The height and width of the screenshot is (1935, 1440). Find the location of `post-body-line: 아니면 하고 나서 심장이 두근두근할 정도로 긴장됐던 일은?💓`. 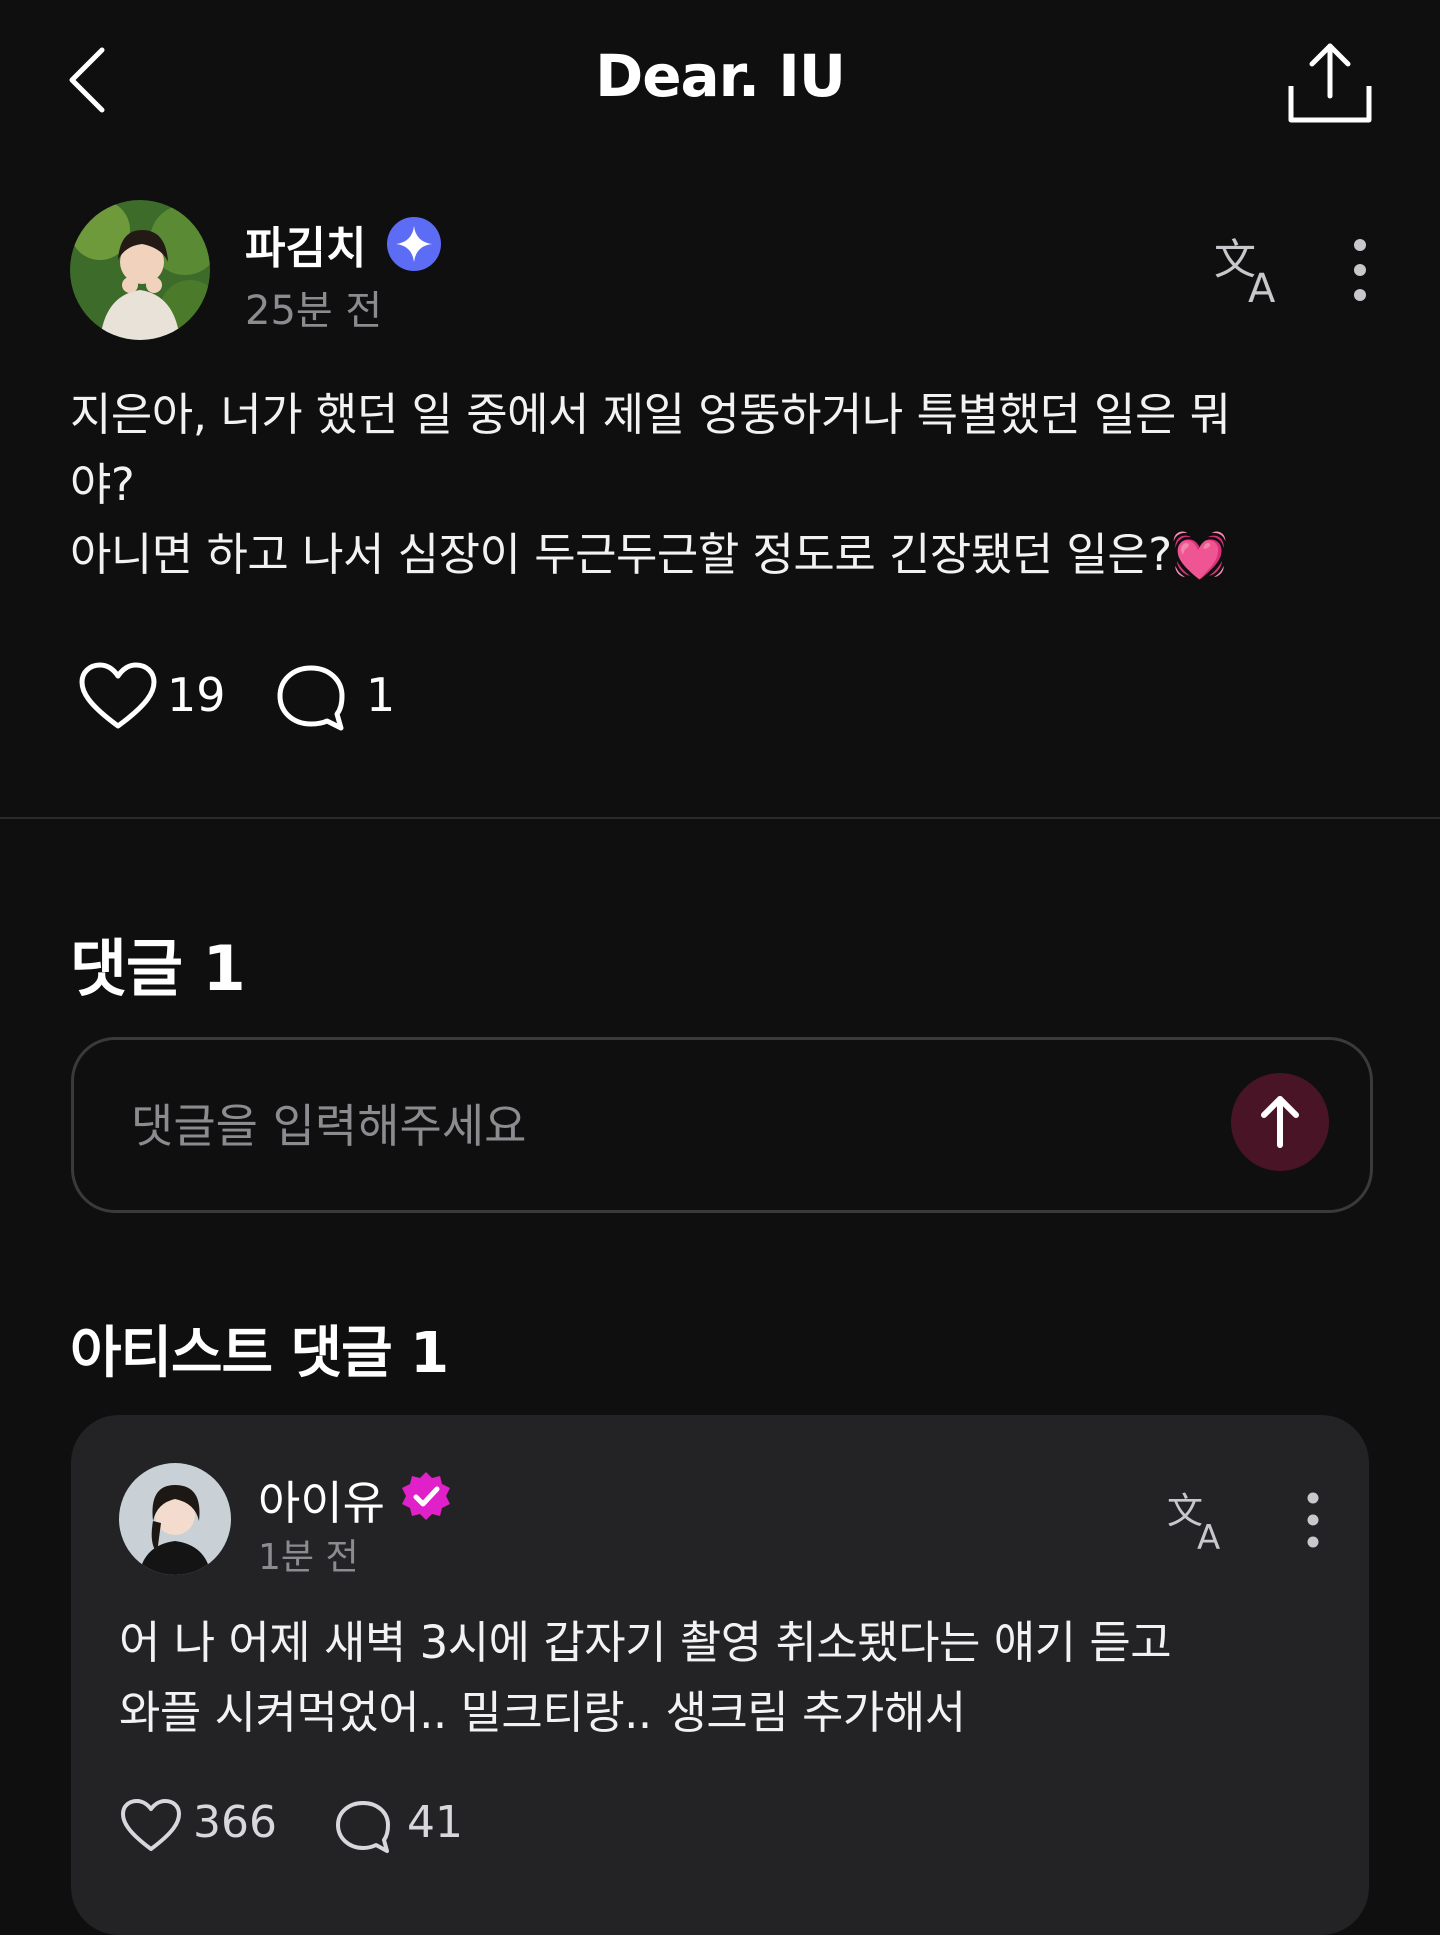

post-body-line: 아니면 하고 나서 심장이 두근두근할 정도로 긴장됐던 일은?💓 is located at coordinates (649, 554).